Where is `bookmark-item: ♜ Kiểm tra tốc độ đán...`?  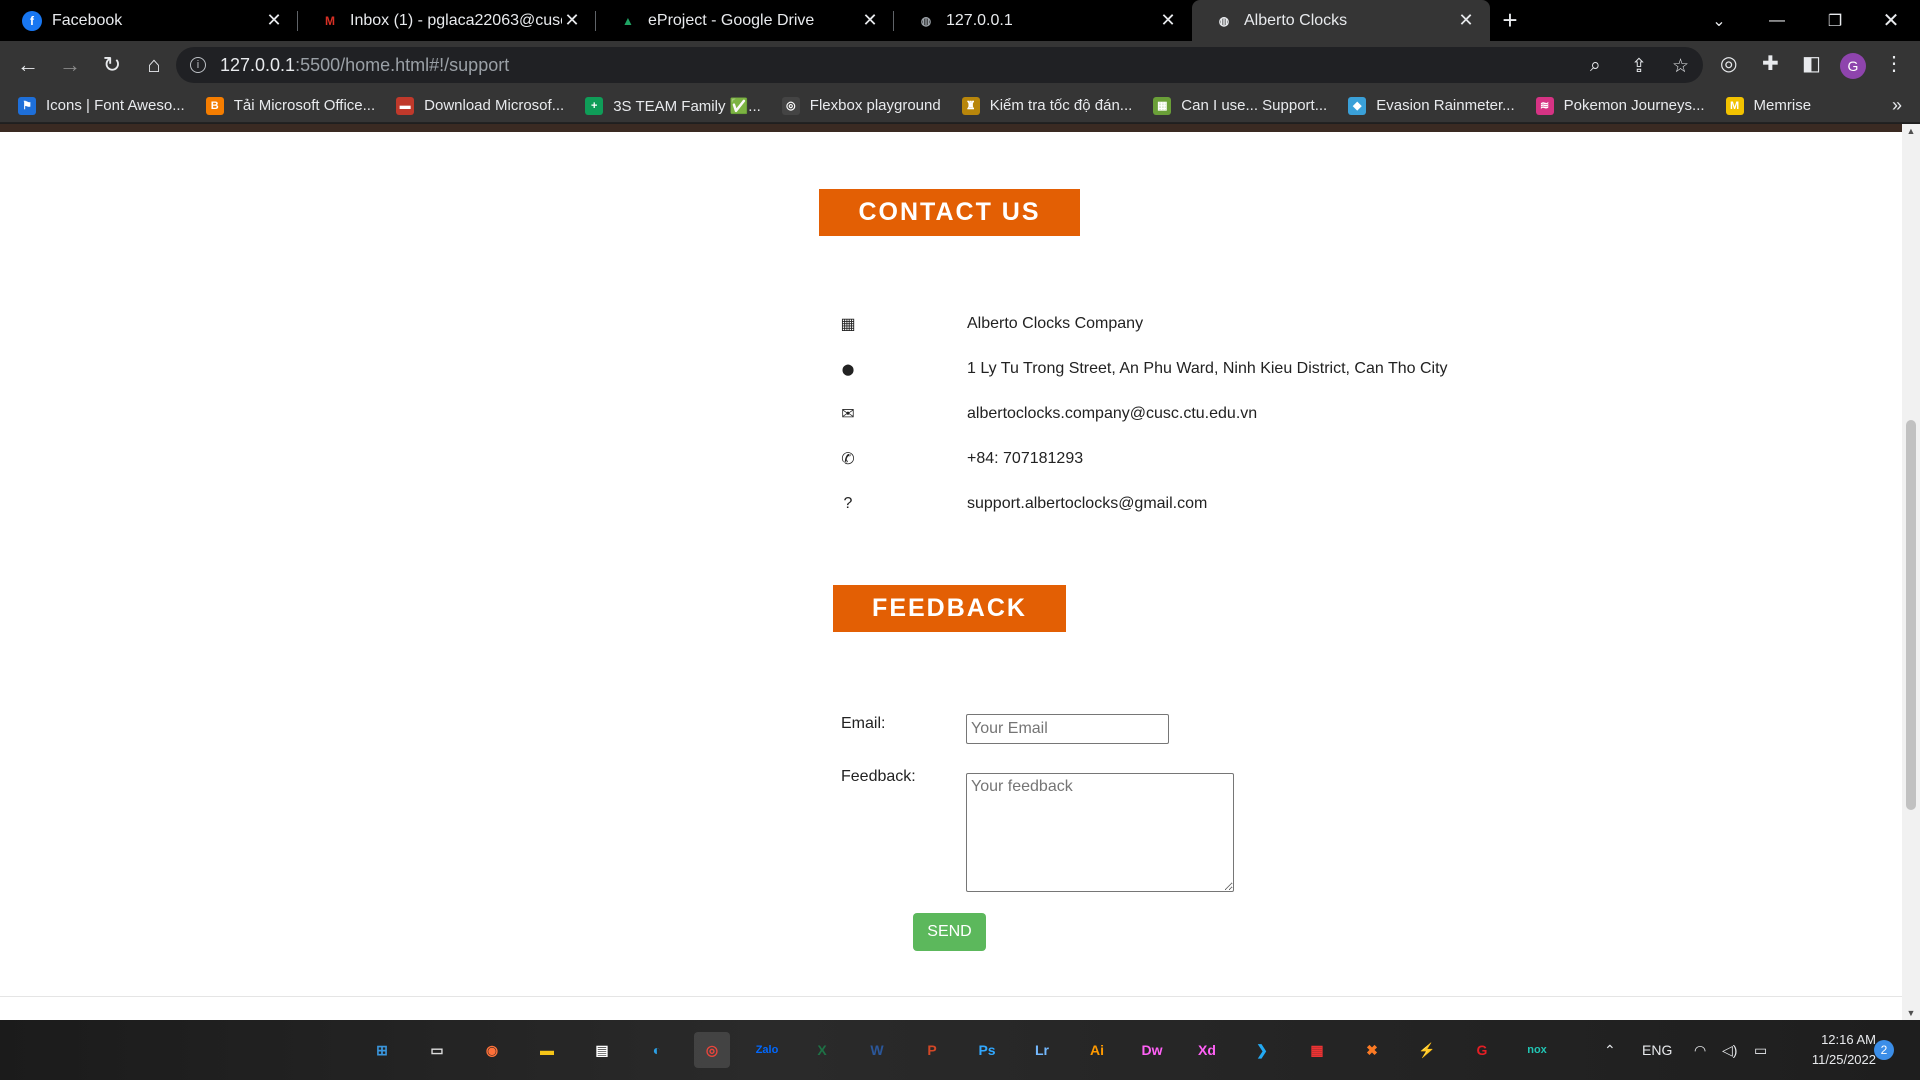 bookmark-item: ♜ Kiểm tra tốc độ đán... is located at coordinates (1046, 105).